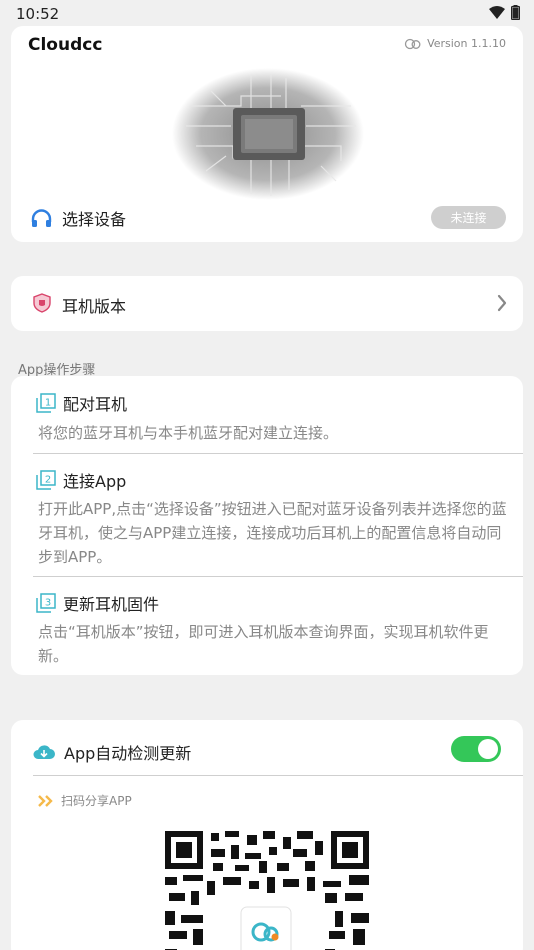  I want to click on step-3-title: 更新耳机固件, so click(111, 604).